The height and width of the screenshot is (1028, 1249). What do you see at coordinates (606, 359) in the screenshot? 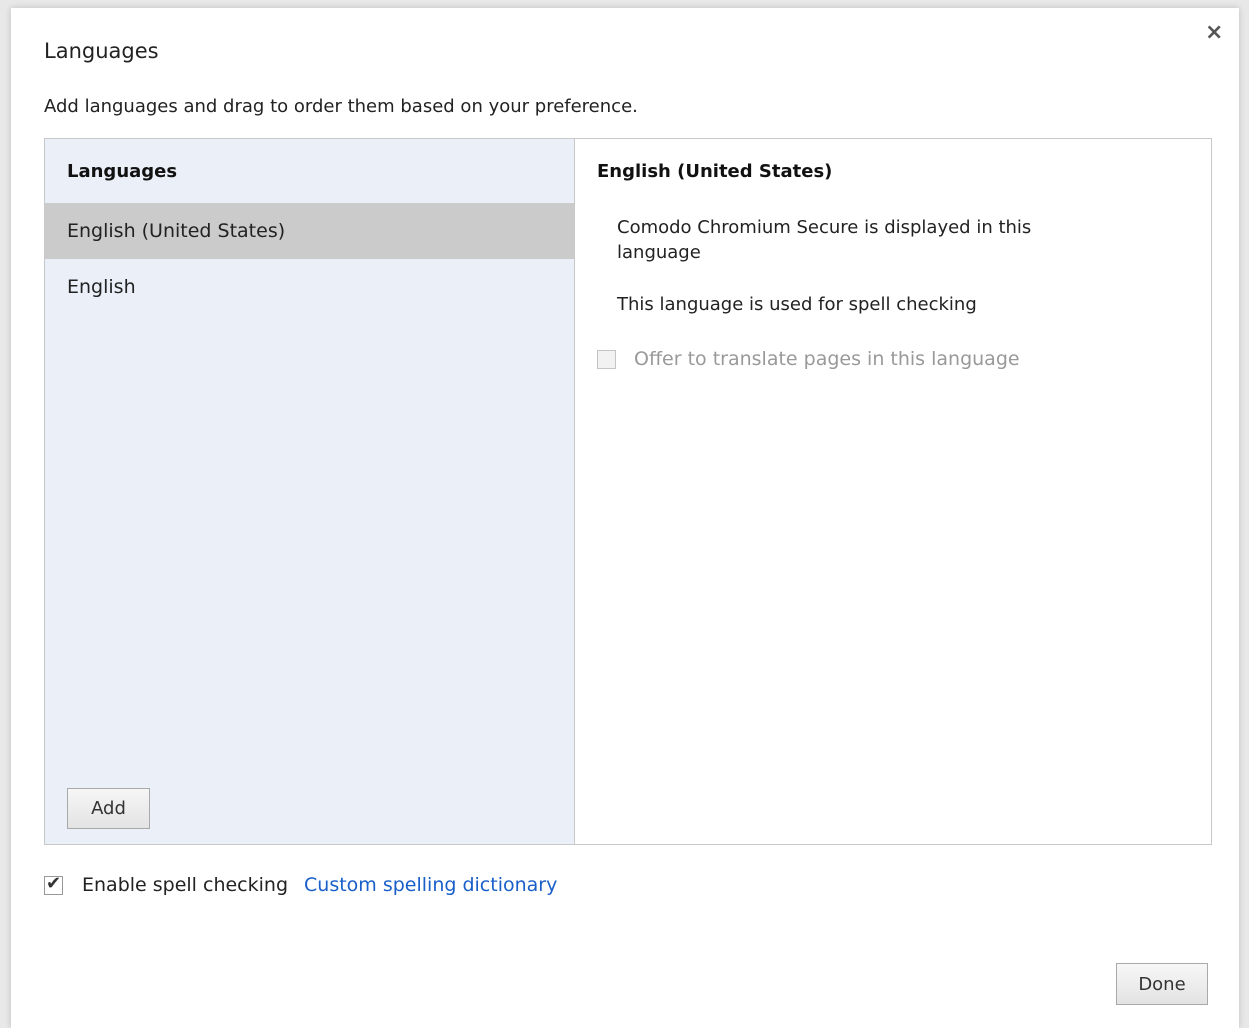
I see `translate-checkbox` at bounding box center [606, 359].